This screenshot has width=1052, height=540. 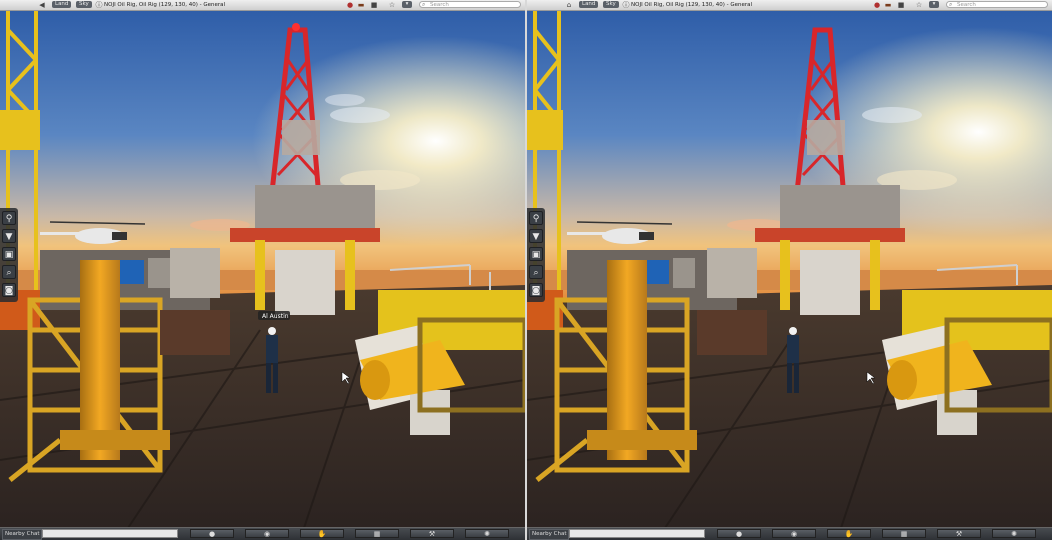 I want to click on back-arrow-icon: ◀, so click(x=42, y=5).